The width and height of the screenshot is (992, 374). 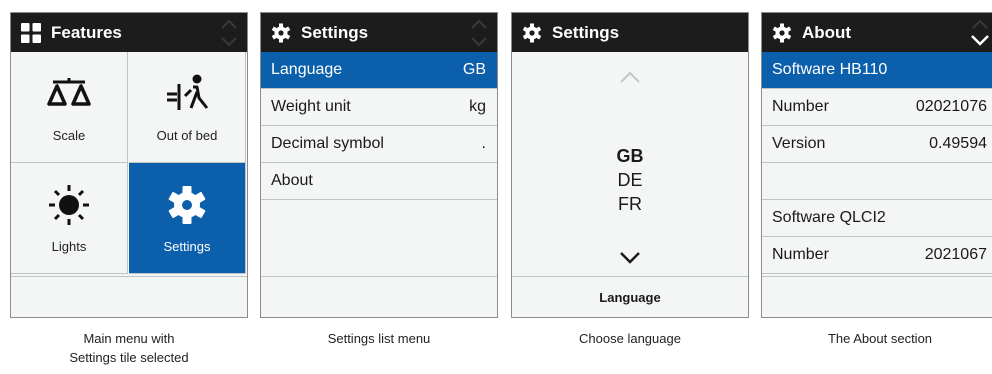 What do you see at coordinates (379, 70) in the screenshot?
I see `list-item-language: Language GB` at bounding box center [379, 70].